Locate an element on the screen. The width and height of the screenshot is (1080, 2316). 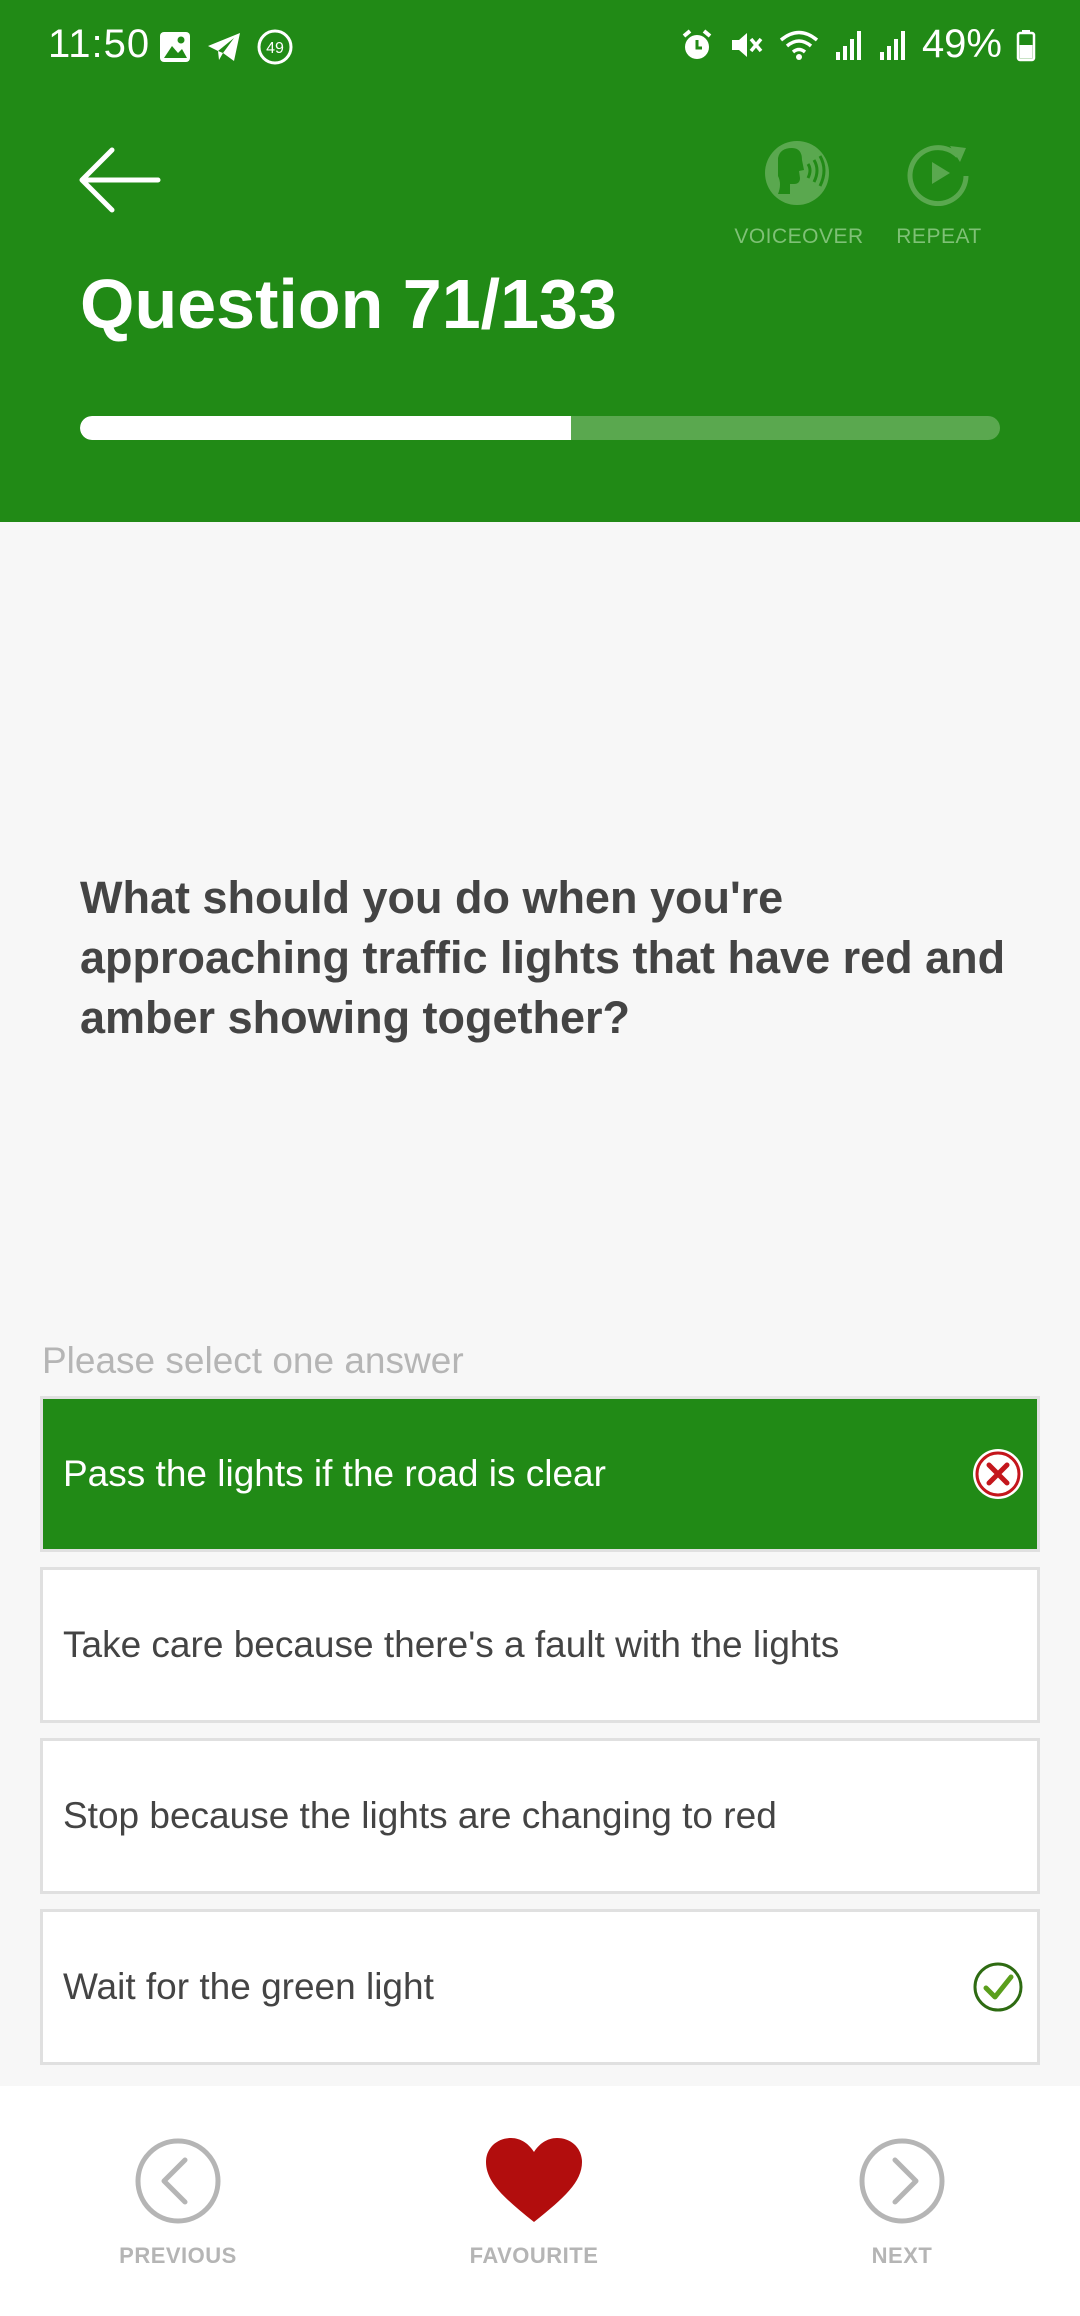
battery-icon is located at coordinates (1026, 45).